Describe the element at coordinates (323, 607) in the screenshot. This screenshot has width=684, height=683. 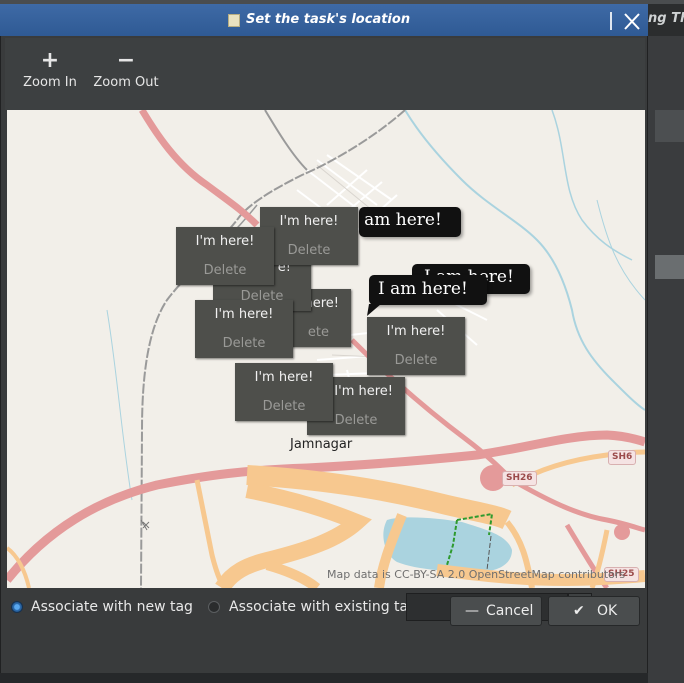
I see `existing-tag-label: Associate with existing tag` at that location.